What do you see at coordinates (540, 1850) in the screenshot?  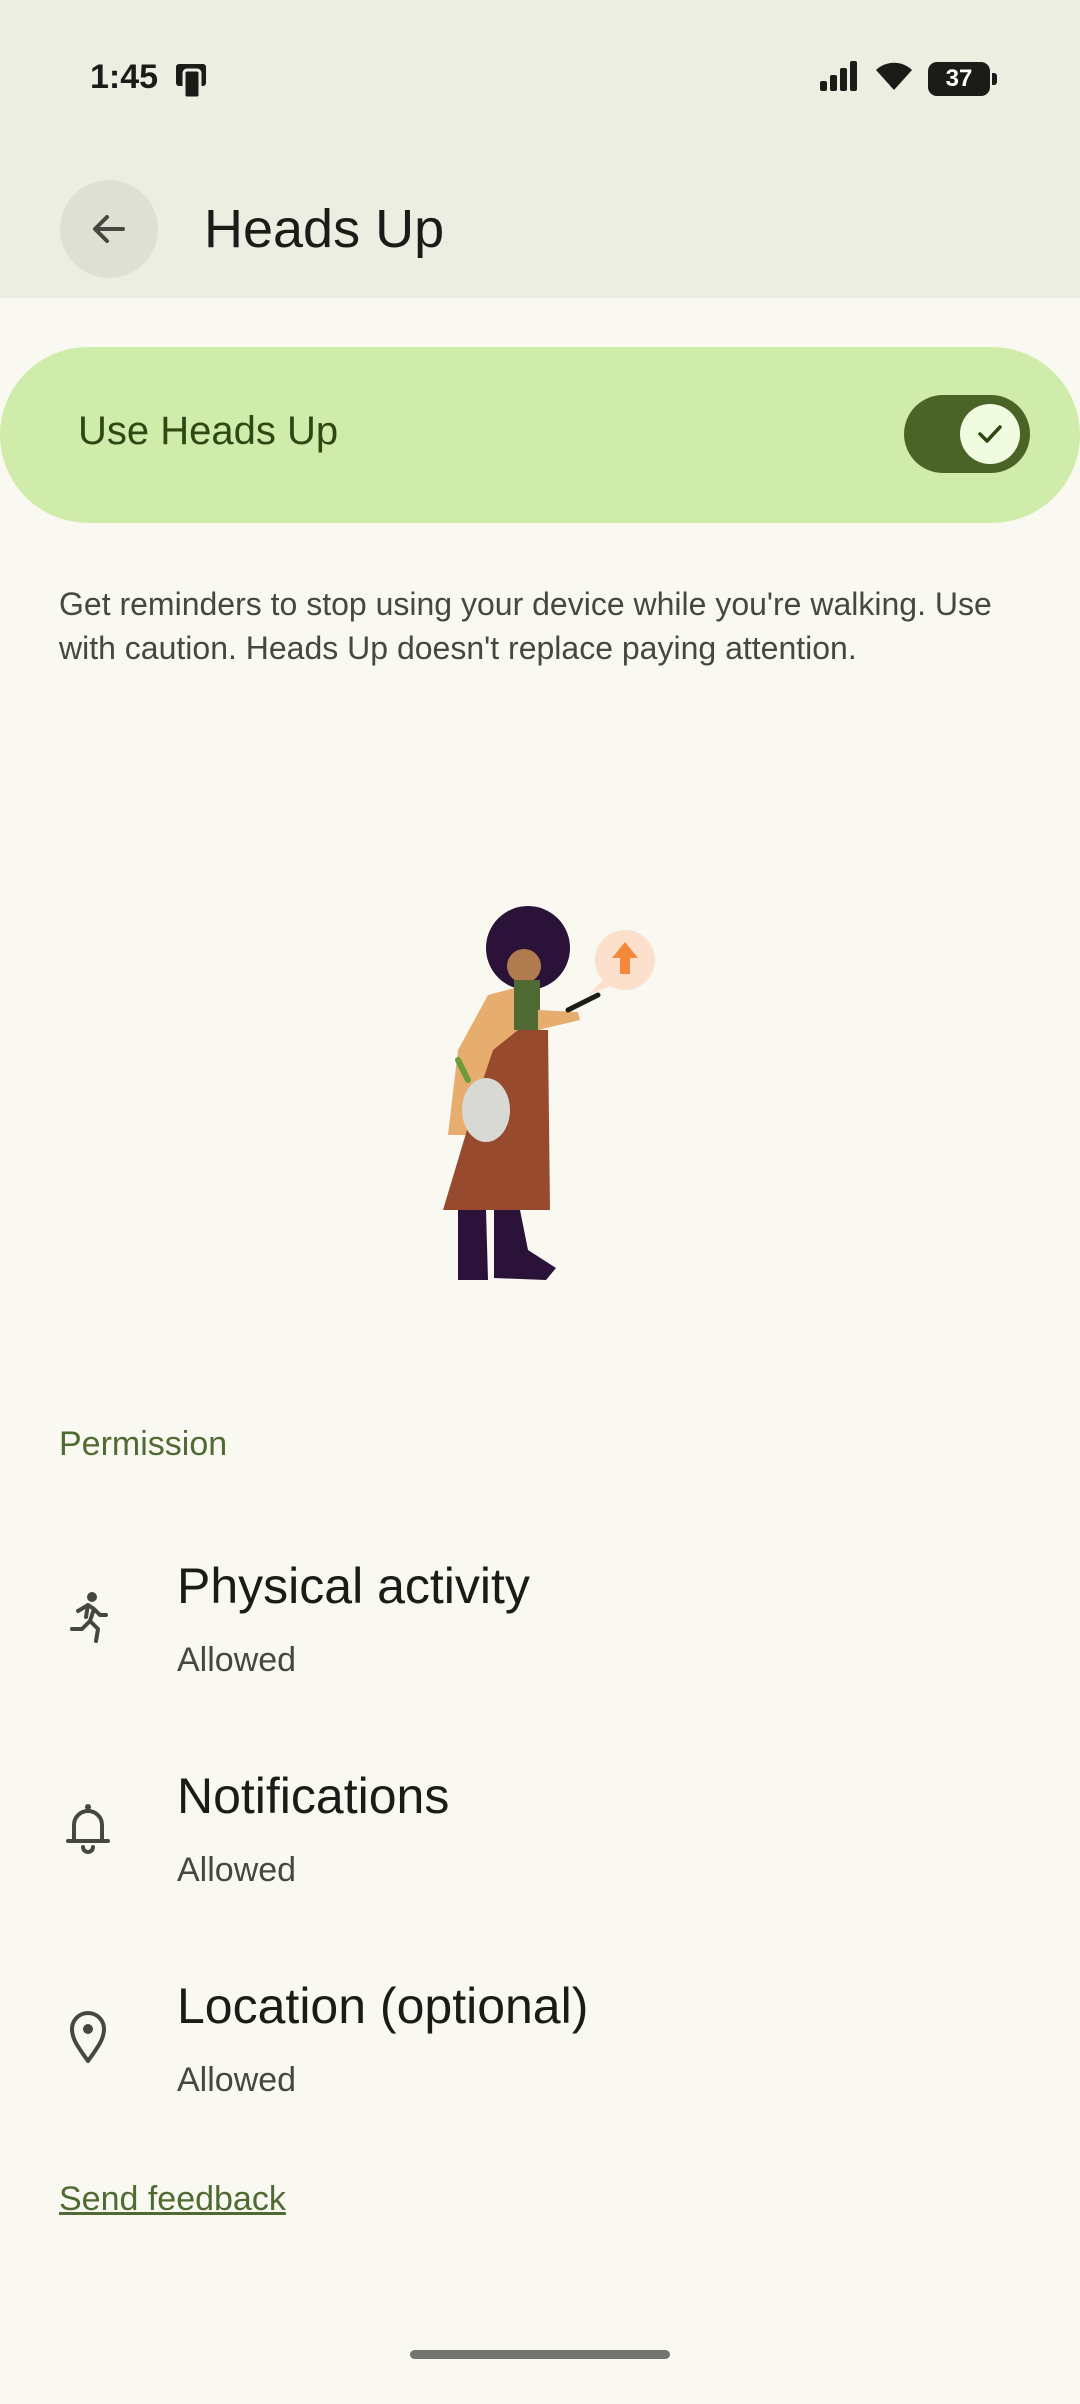 I see `permission-item-notifications: Notifications Allowed` at bounding box center [540, 1850].